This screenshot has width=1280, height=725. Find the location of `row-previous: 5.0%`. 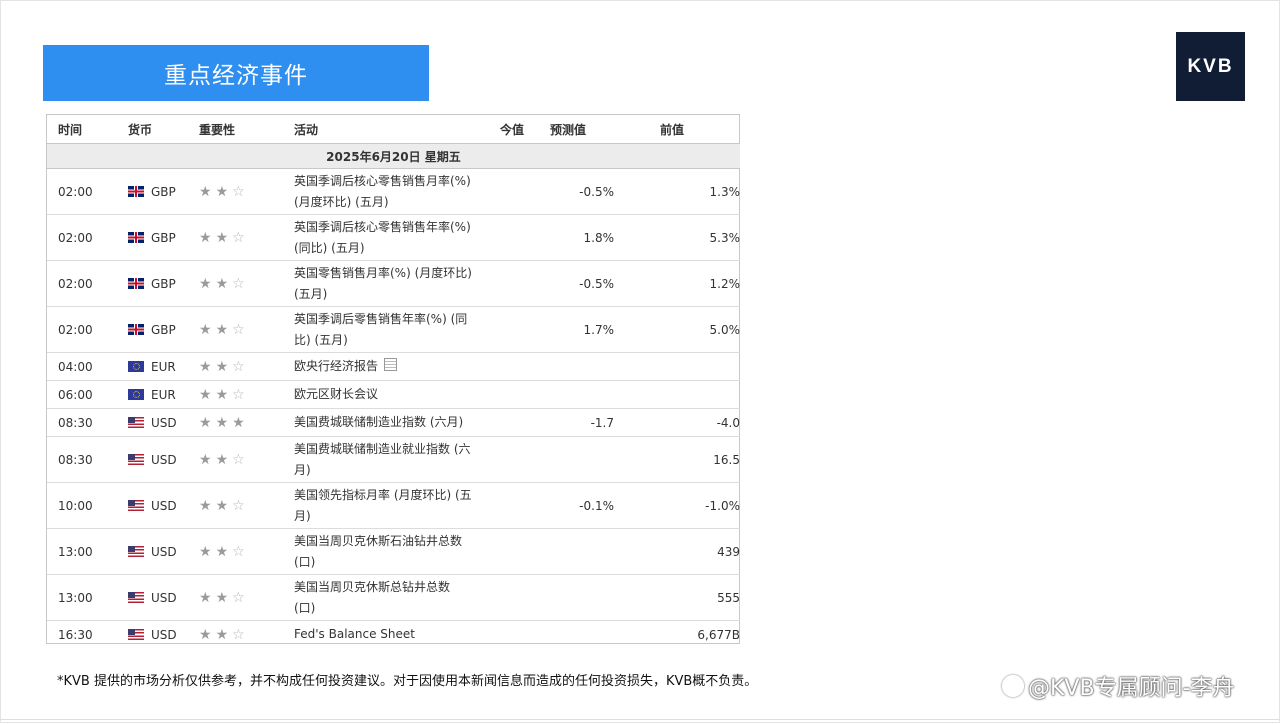

row-previous: 5.0% is located at coordinates (685, 329).